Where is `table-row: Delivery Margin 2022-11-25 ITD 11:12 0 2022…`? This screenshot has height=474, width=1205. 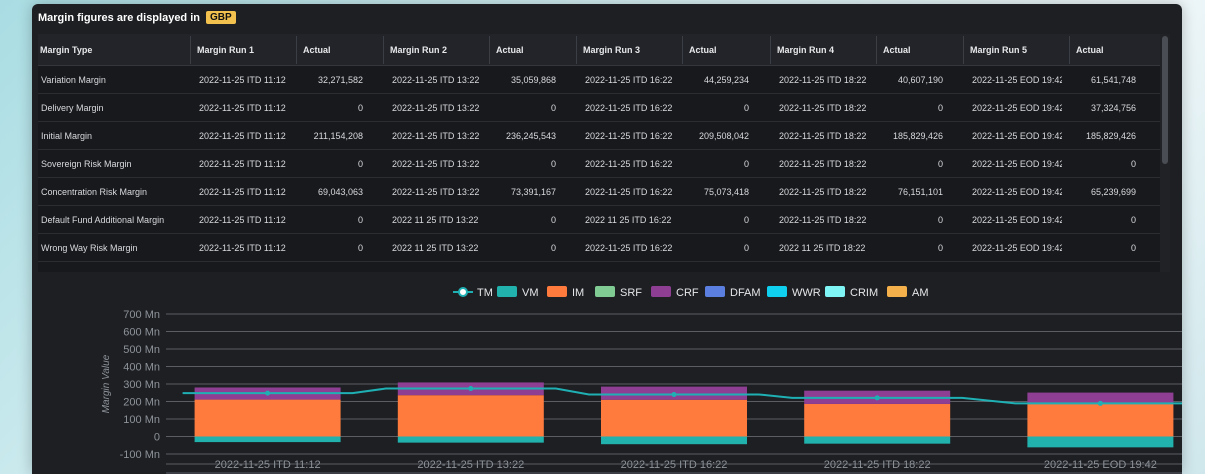 table-row: Delivery Margin 2022-11-25 ITD 11:12 0 2022… is located at coordinates (604, 108).